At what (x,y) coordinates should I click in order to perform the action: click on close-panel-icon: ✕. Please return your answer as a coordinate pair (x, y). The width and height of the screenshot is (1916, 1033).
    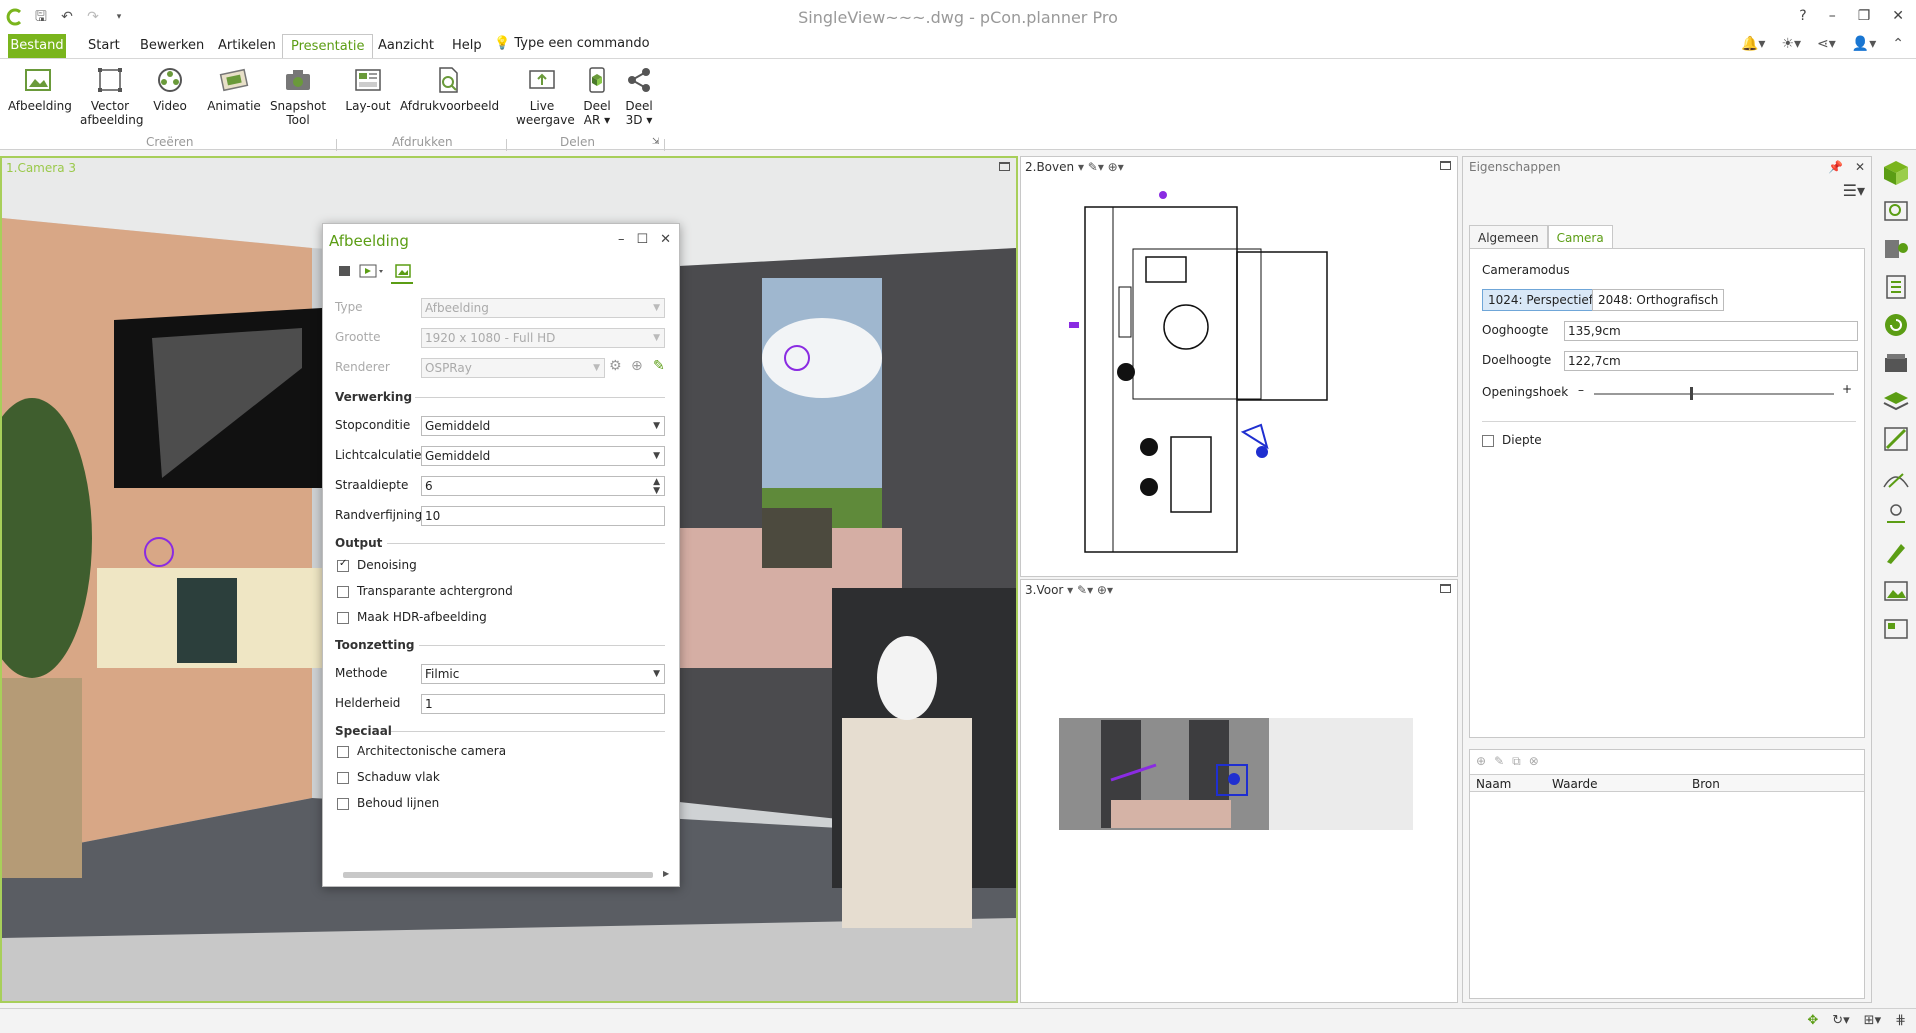
    Looking at the image, I should click on (1860, 167).